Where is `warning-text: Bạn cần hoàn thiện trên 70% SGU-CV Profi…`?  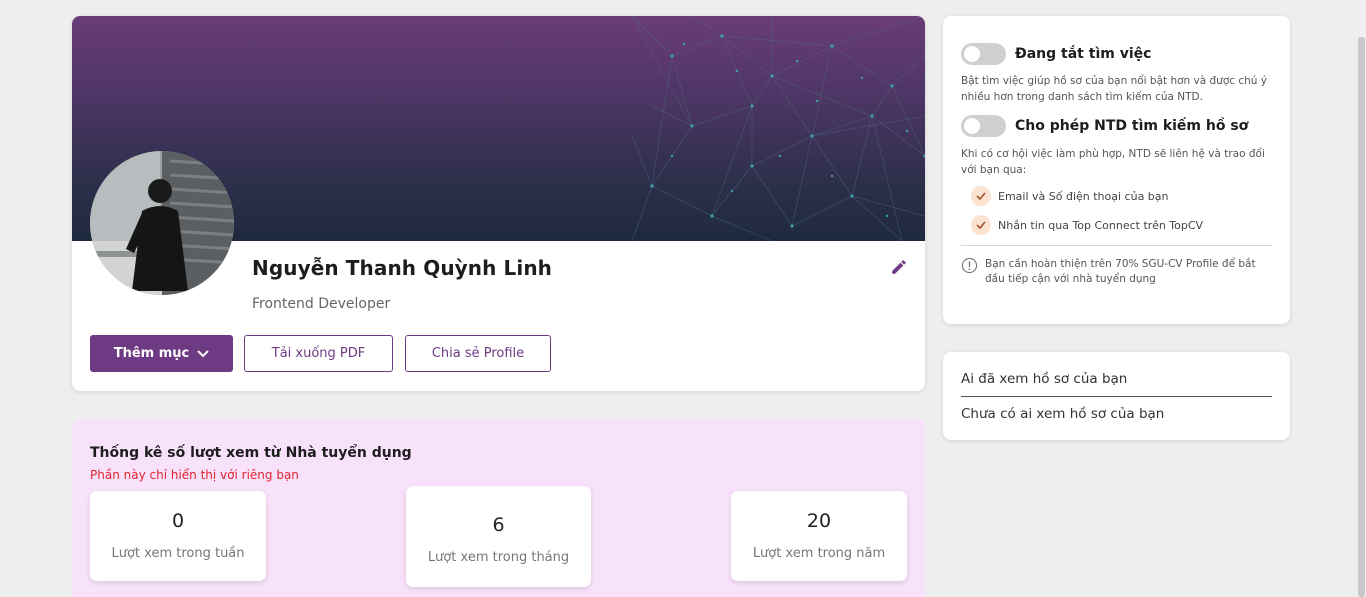
warning-text: Bạn cần hoàn thiện trên 70% SGU-CV Profi… is located at coordinates (1120, 271).